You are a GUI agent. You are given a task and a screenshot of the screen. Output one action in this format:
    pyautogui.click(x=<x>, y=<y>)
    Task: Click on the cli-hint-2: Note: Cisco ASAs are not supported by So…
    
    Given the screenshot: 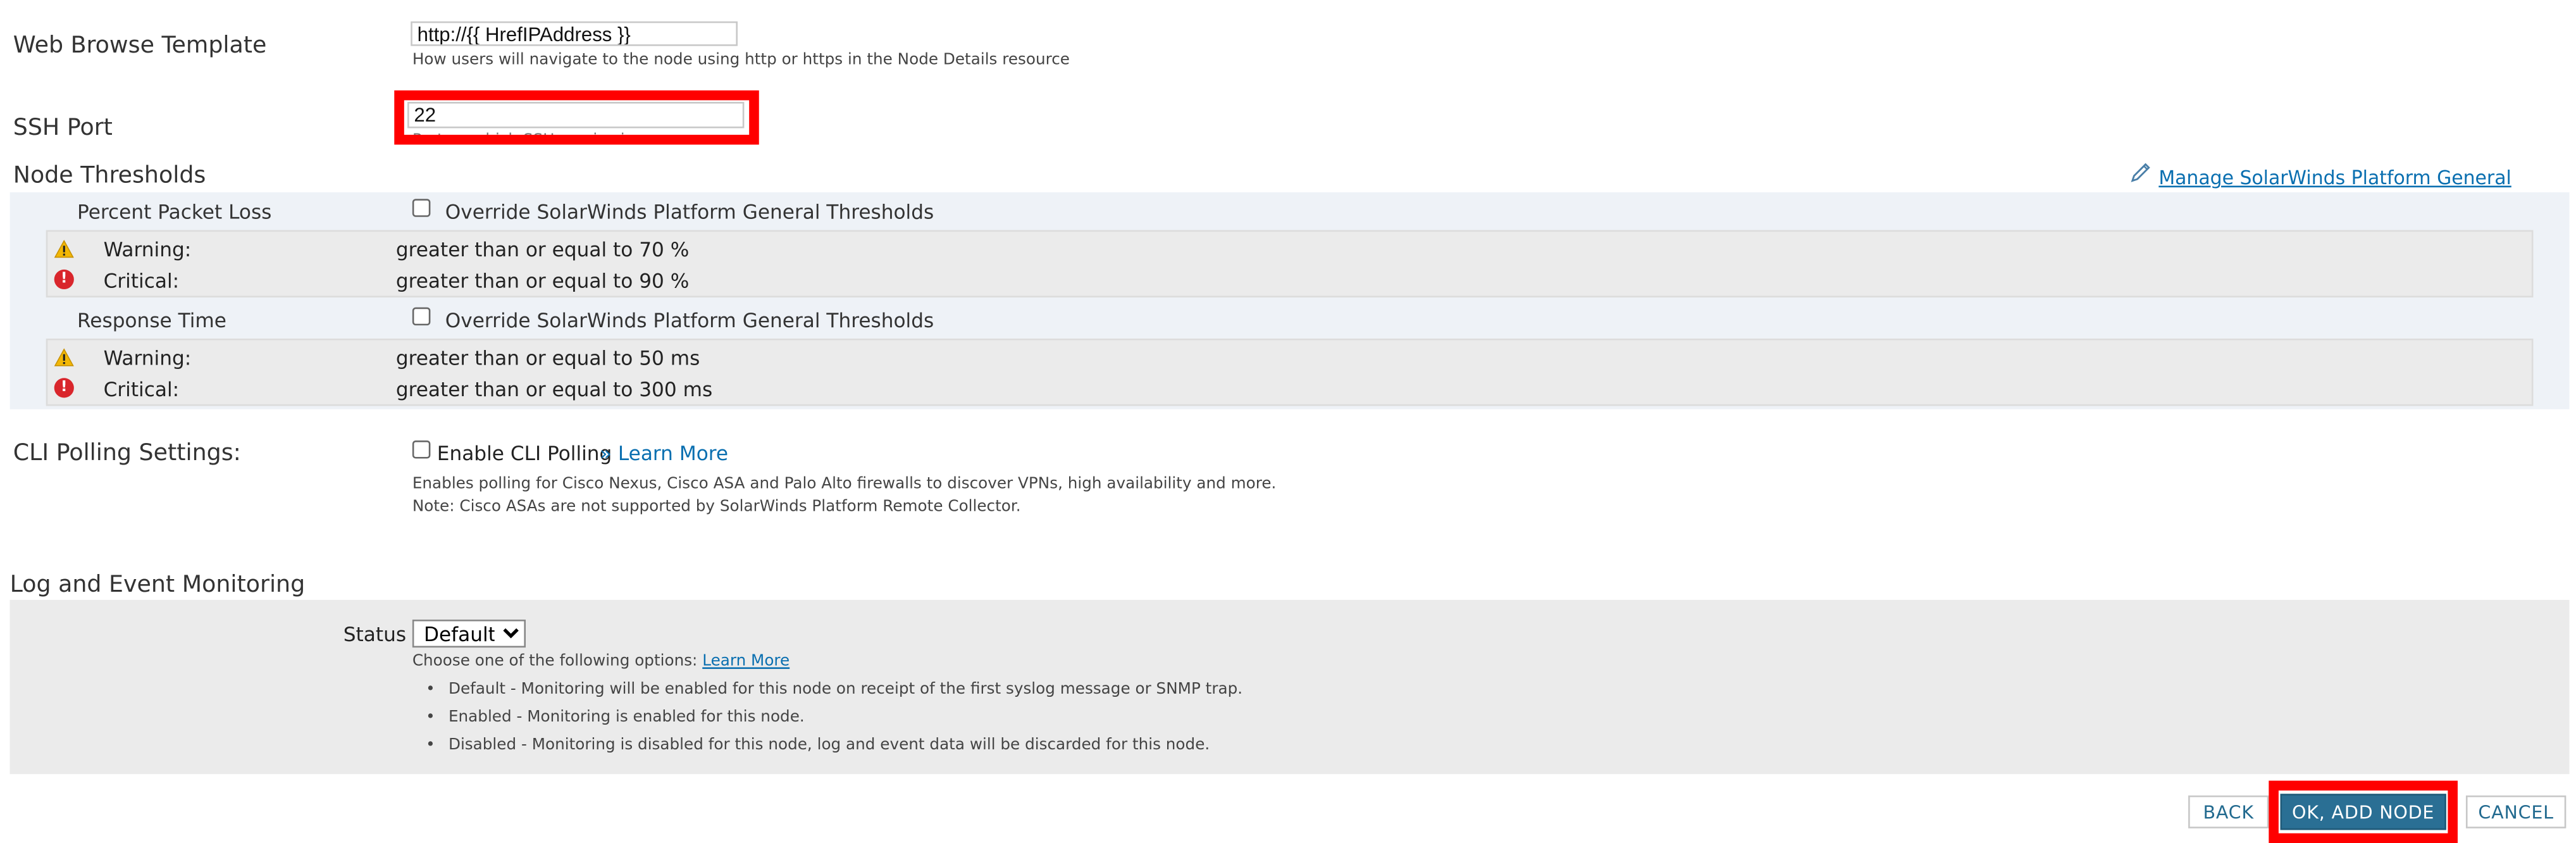 What is the action you would take?
    pyautogui.click(x=716, y=506)
    